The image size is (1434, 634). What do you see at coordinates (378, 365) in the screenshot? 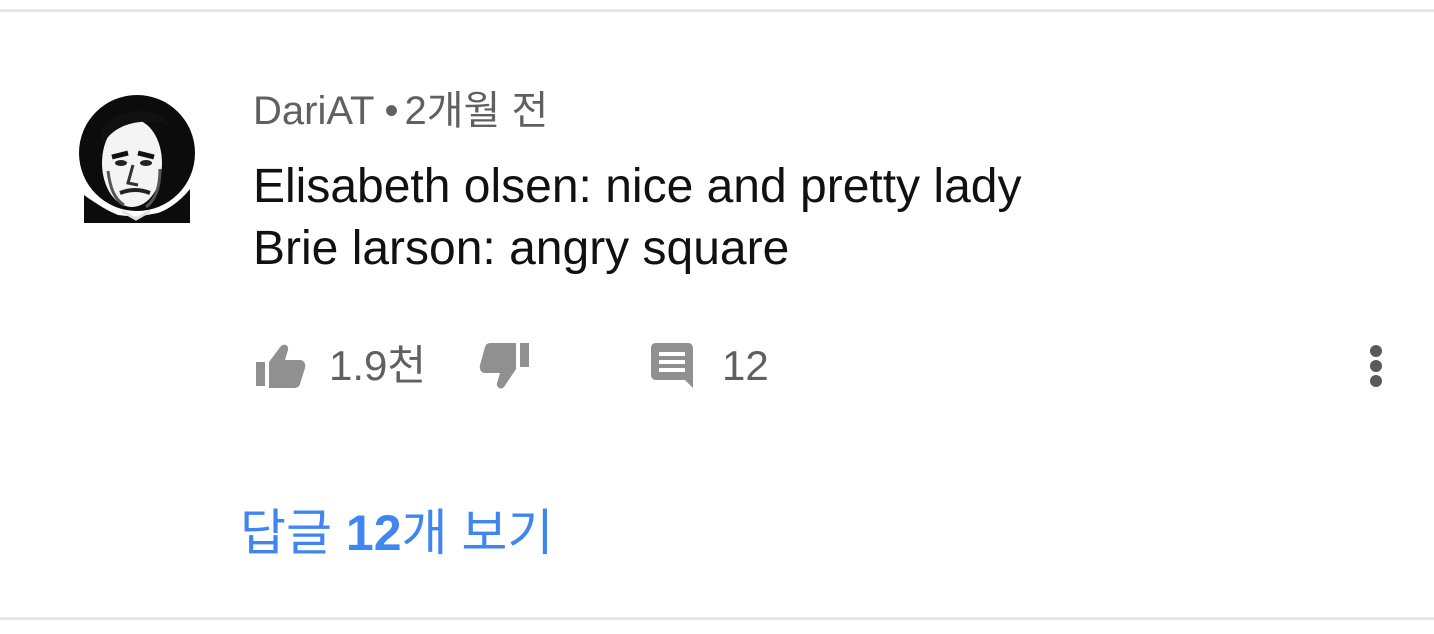
I see `like-count: 1.9천` at bounding box center [378, 365].